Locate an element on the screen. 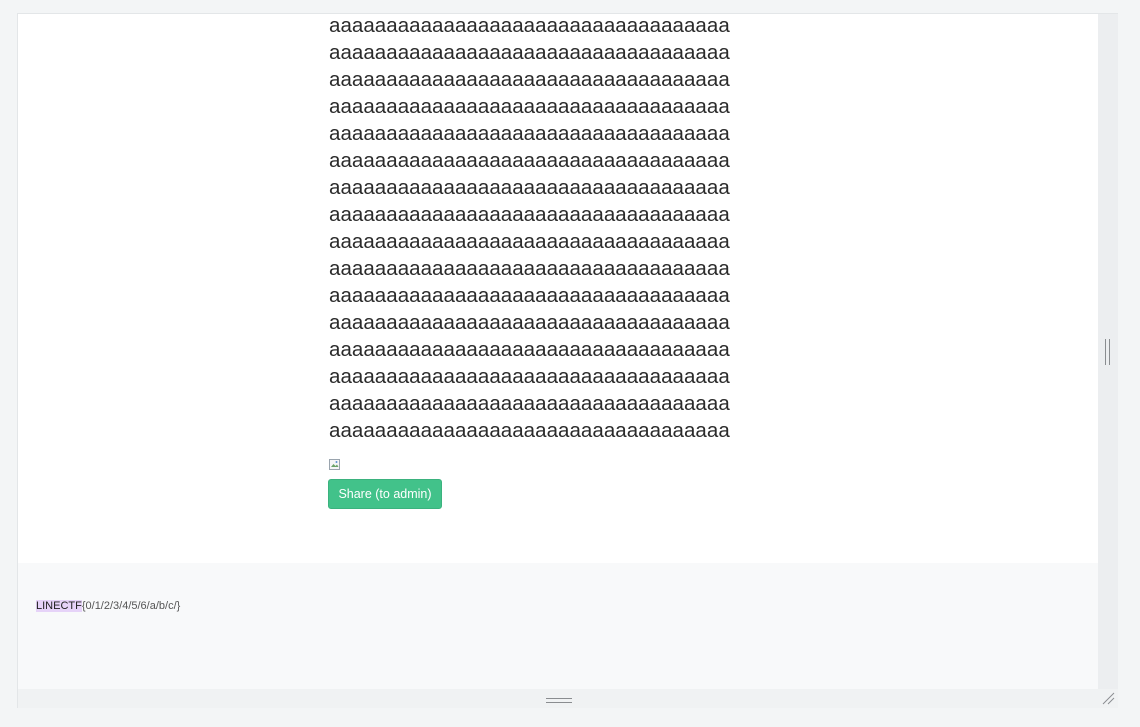 The height and width of the screenshot is (727, 1140). flag-text: LINECTF{0/1/2/3/4/5/6/a/b/c/} is located at coordinates (108, 606).